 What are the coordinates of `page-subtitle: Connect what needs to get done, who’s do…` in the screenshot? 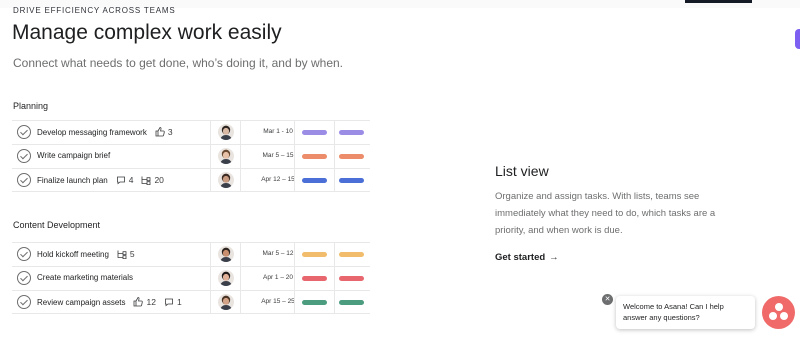 It's located at (178, 63).